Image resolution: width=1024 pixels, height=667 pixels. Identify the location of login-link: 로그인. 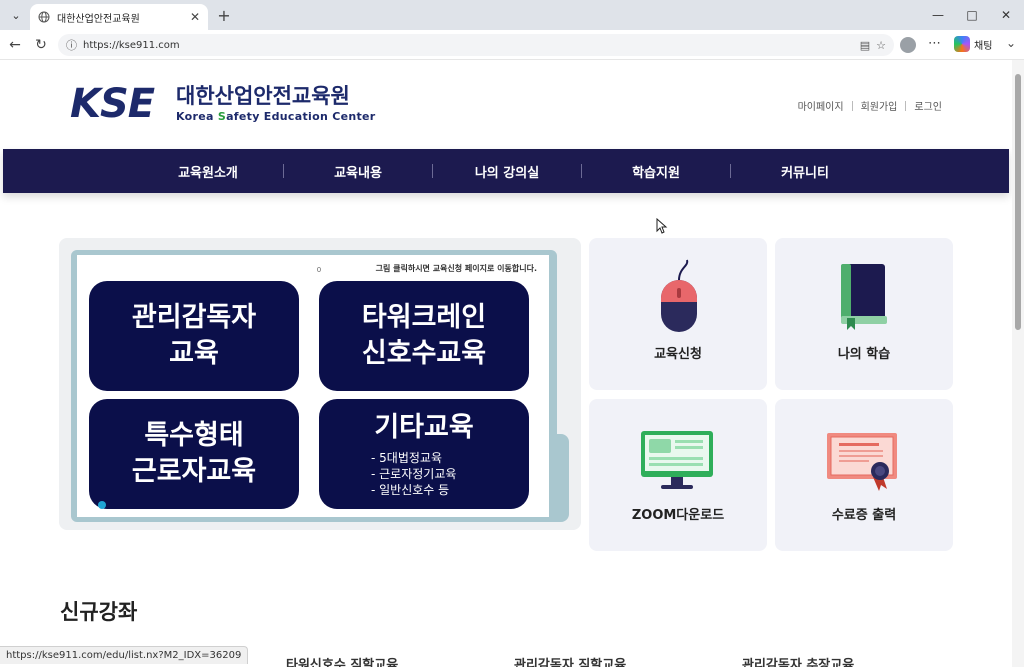
(928, 105).